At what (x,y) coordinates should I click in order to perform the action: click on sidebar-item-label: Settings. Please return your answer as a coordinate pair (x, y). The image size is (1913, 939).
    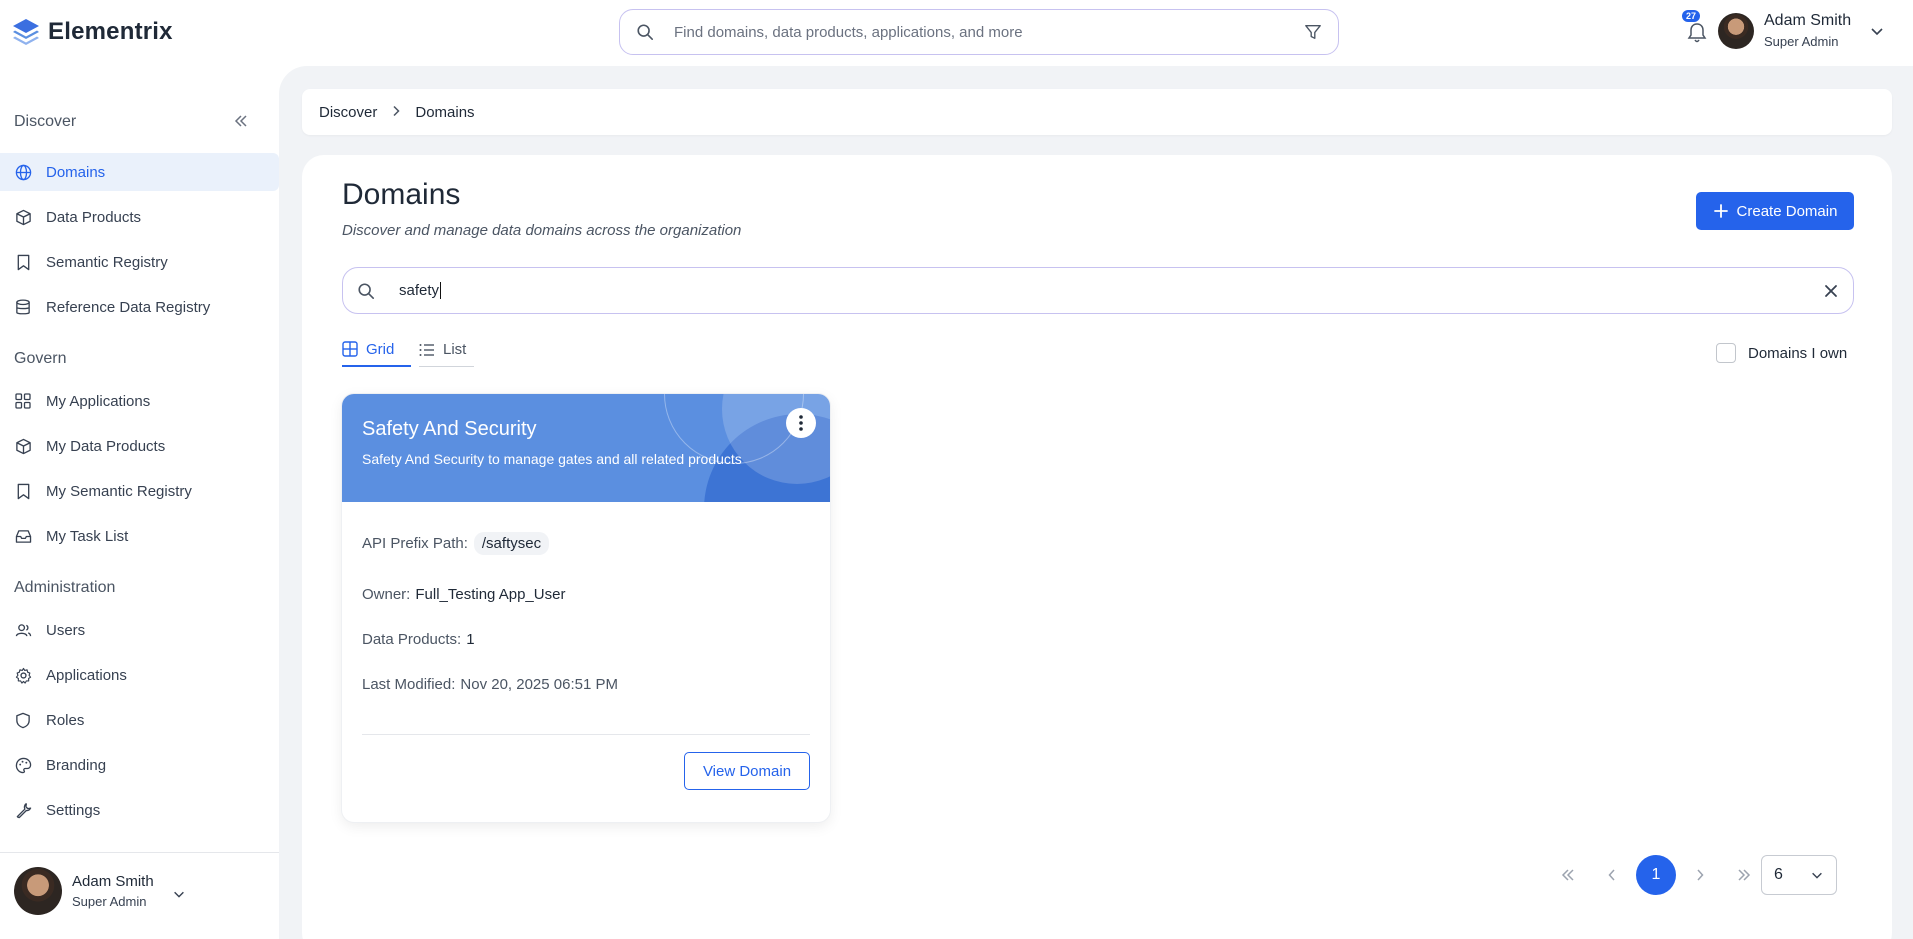
    Looking at the image, I should click on (73, 810).